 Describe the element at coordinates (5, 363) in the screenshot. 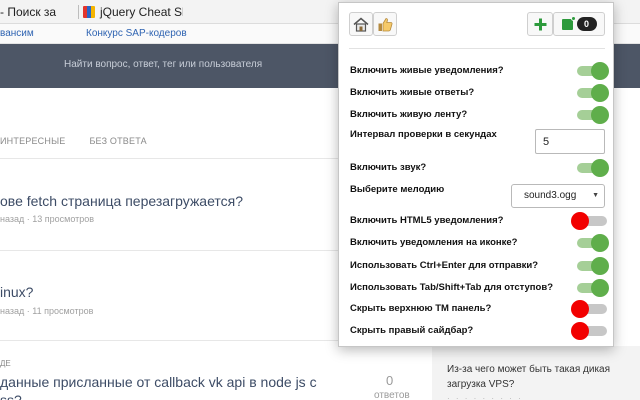

I see `question-tag: ДЕ` at that location.